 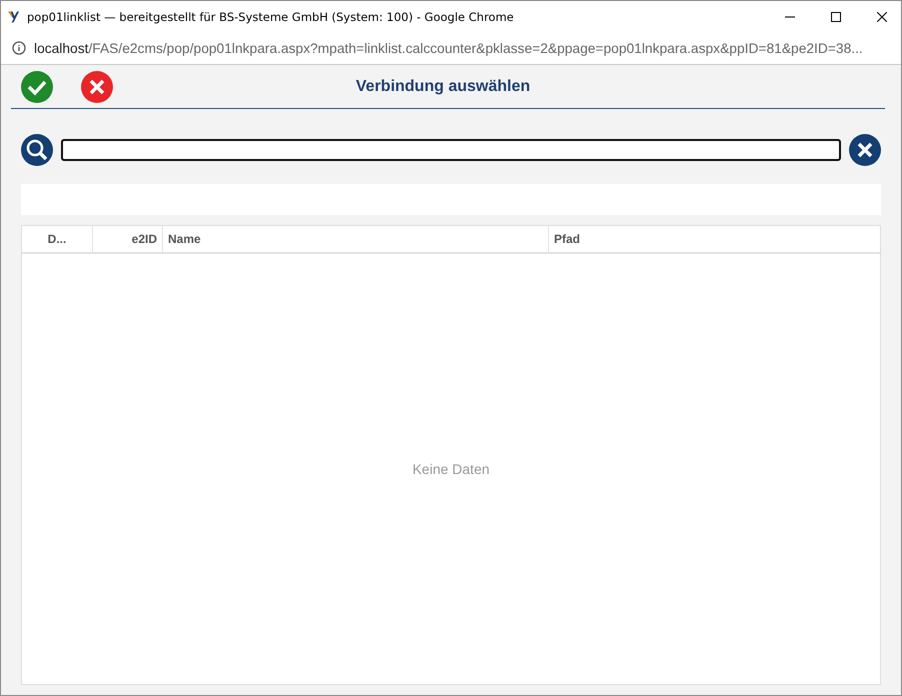 I want to click on app-logo-icon, so click(x=13, y=17).